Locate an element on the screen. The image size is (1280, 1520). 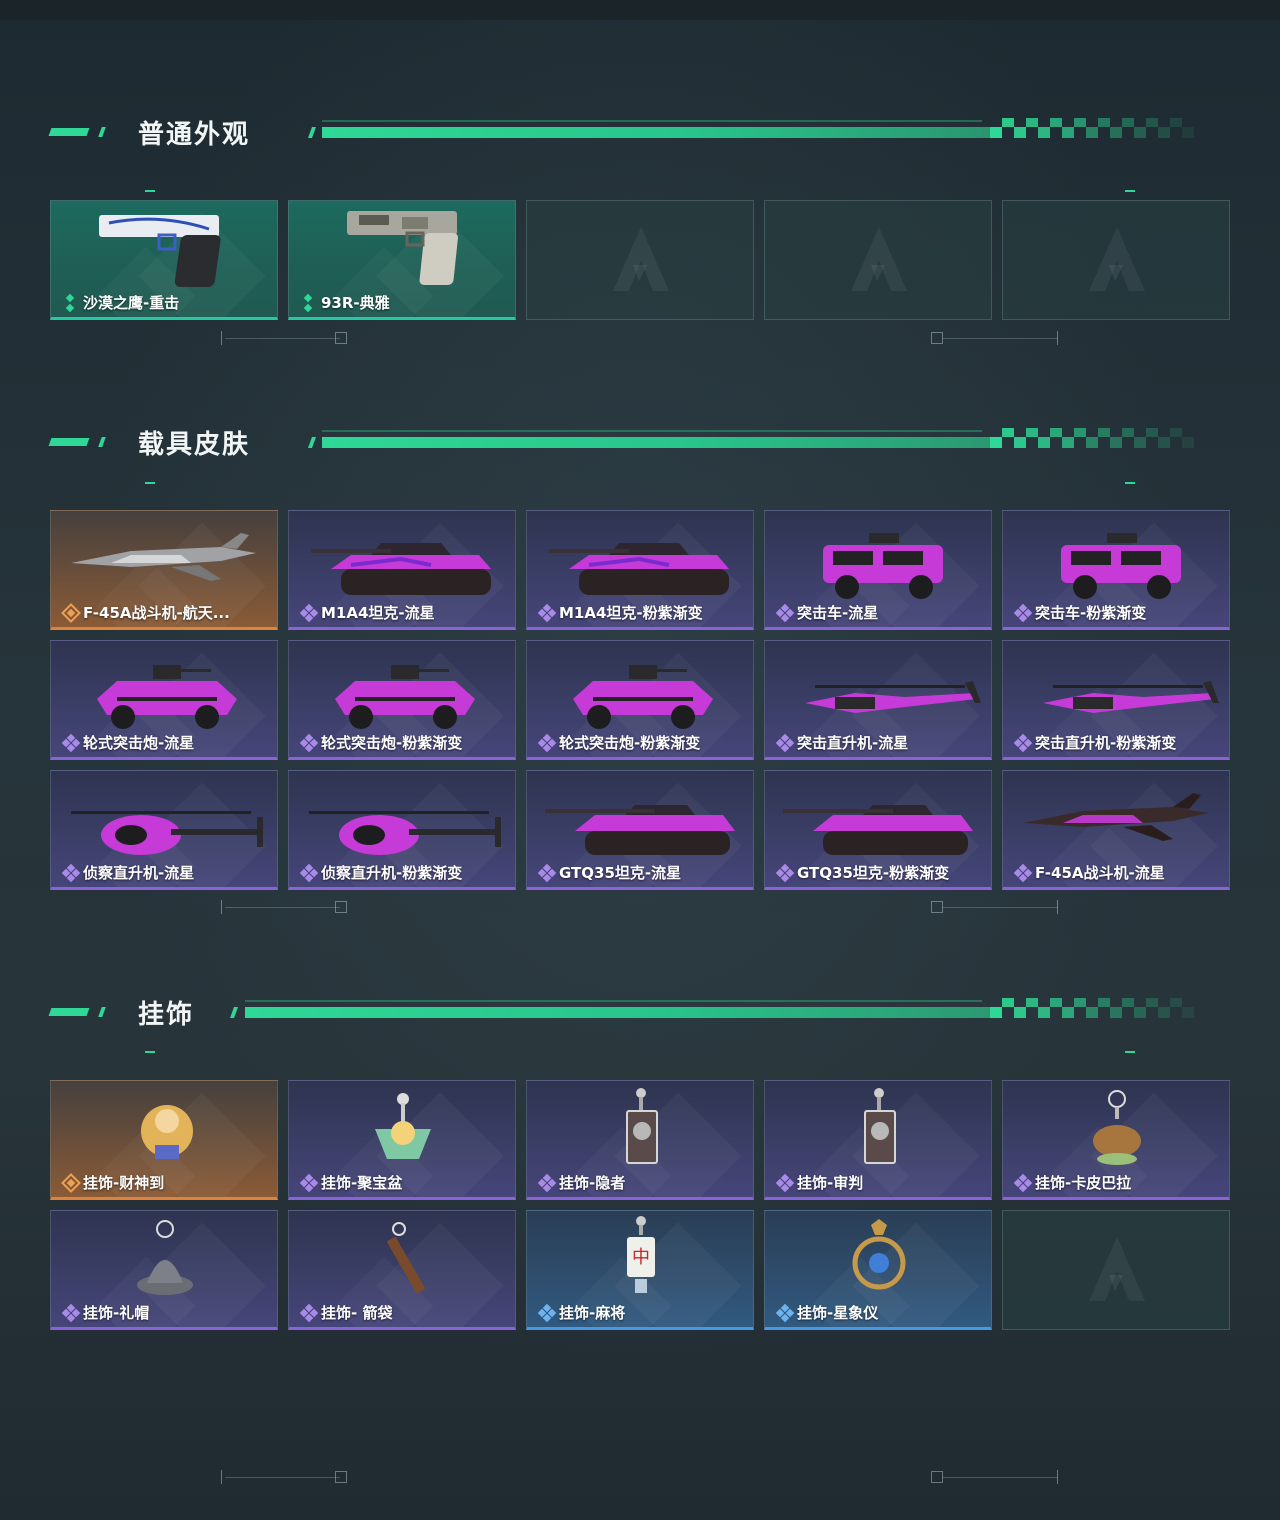
item-label: 挂饰-隐者 is located at coordinates (581, 1182).